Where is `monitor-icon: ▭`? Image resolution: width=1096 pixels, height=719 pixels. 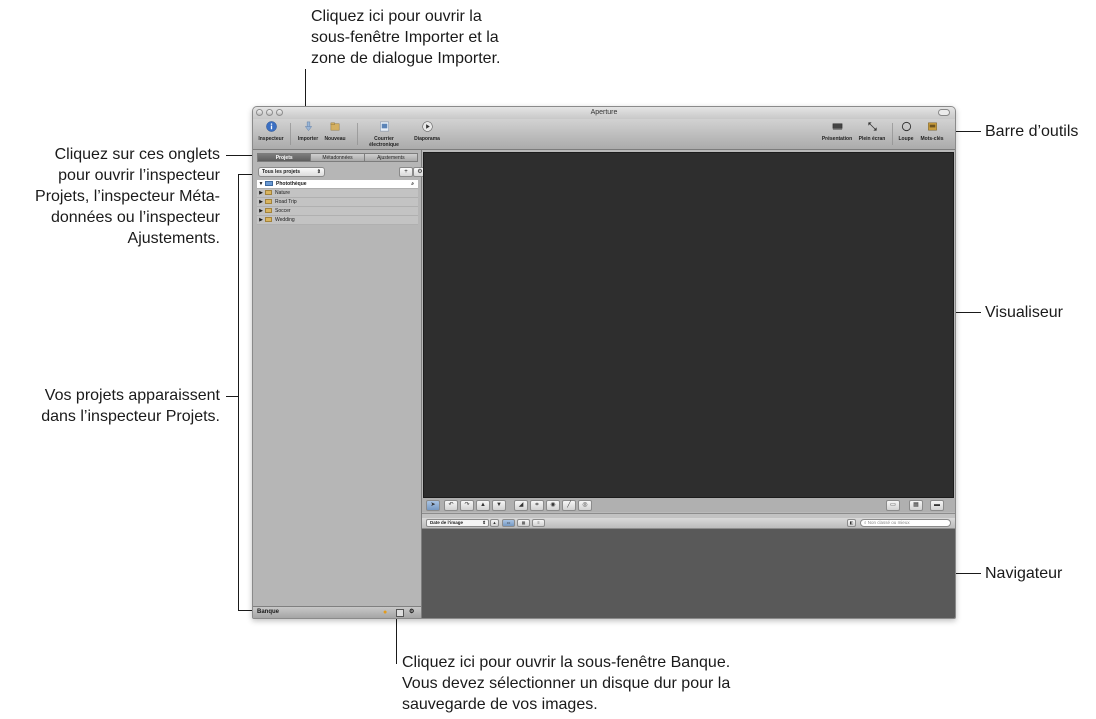
monitor-icon: ▭ is located at coordinates (893, 505).